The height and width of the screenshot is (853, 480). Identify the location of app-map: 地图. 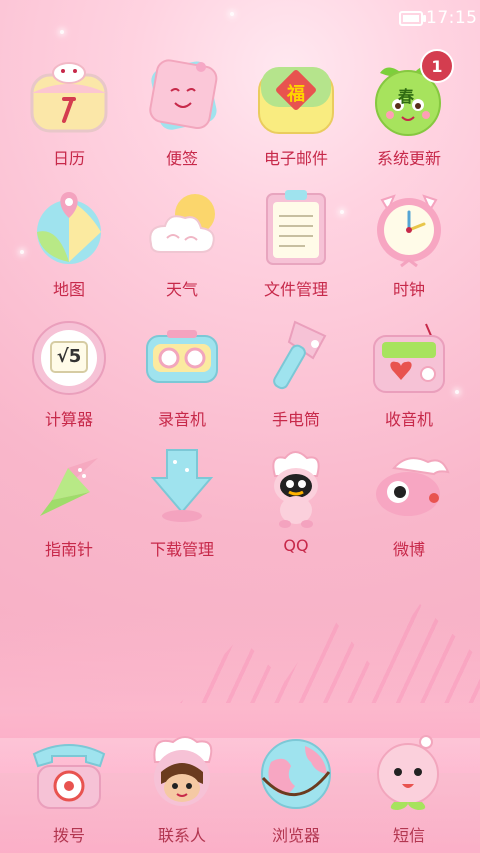
(69, 243).